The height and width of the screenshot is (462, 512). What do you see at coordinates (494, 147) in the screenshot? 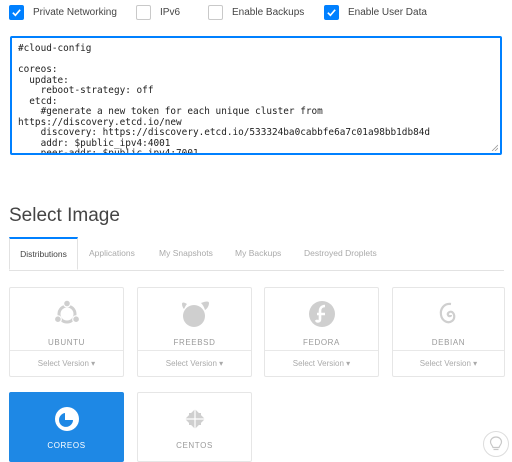
I see `resize-grip-icon` at bounding box center [494, 147].